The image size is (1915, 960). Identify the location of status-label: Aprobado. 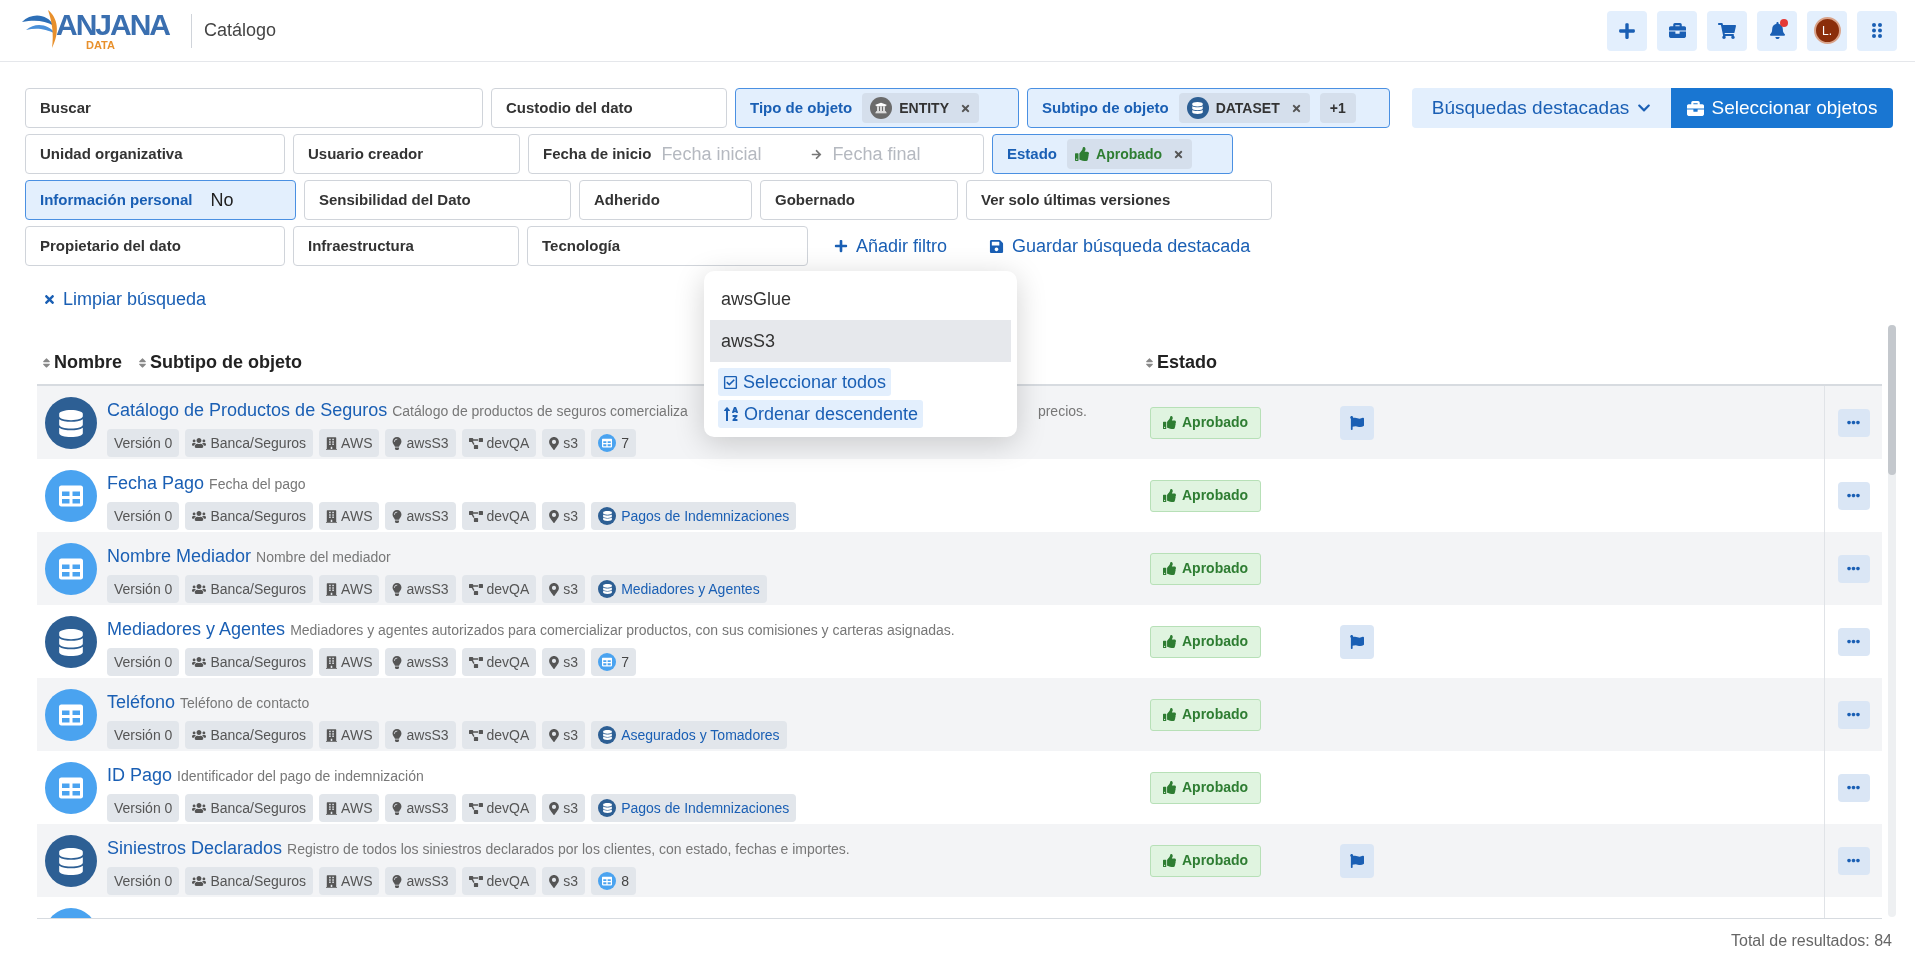
(1215, 860).